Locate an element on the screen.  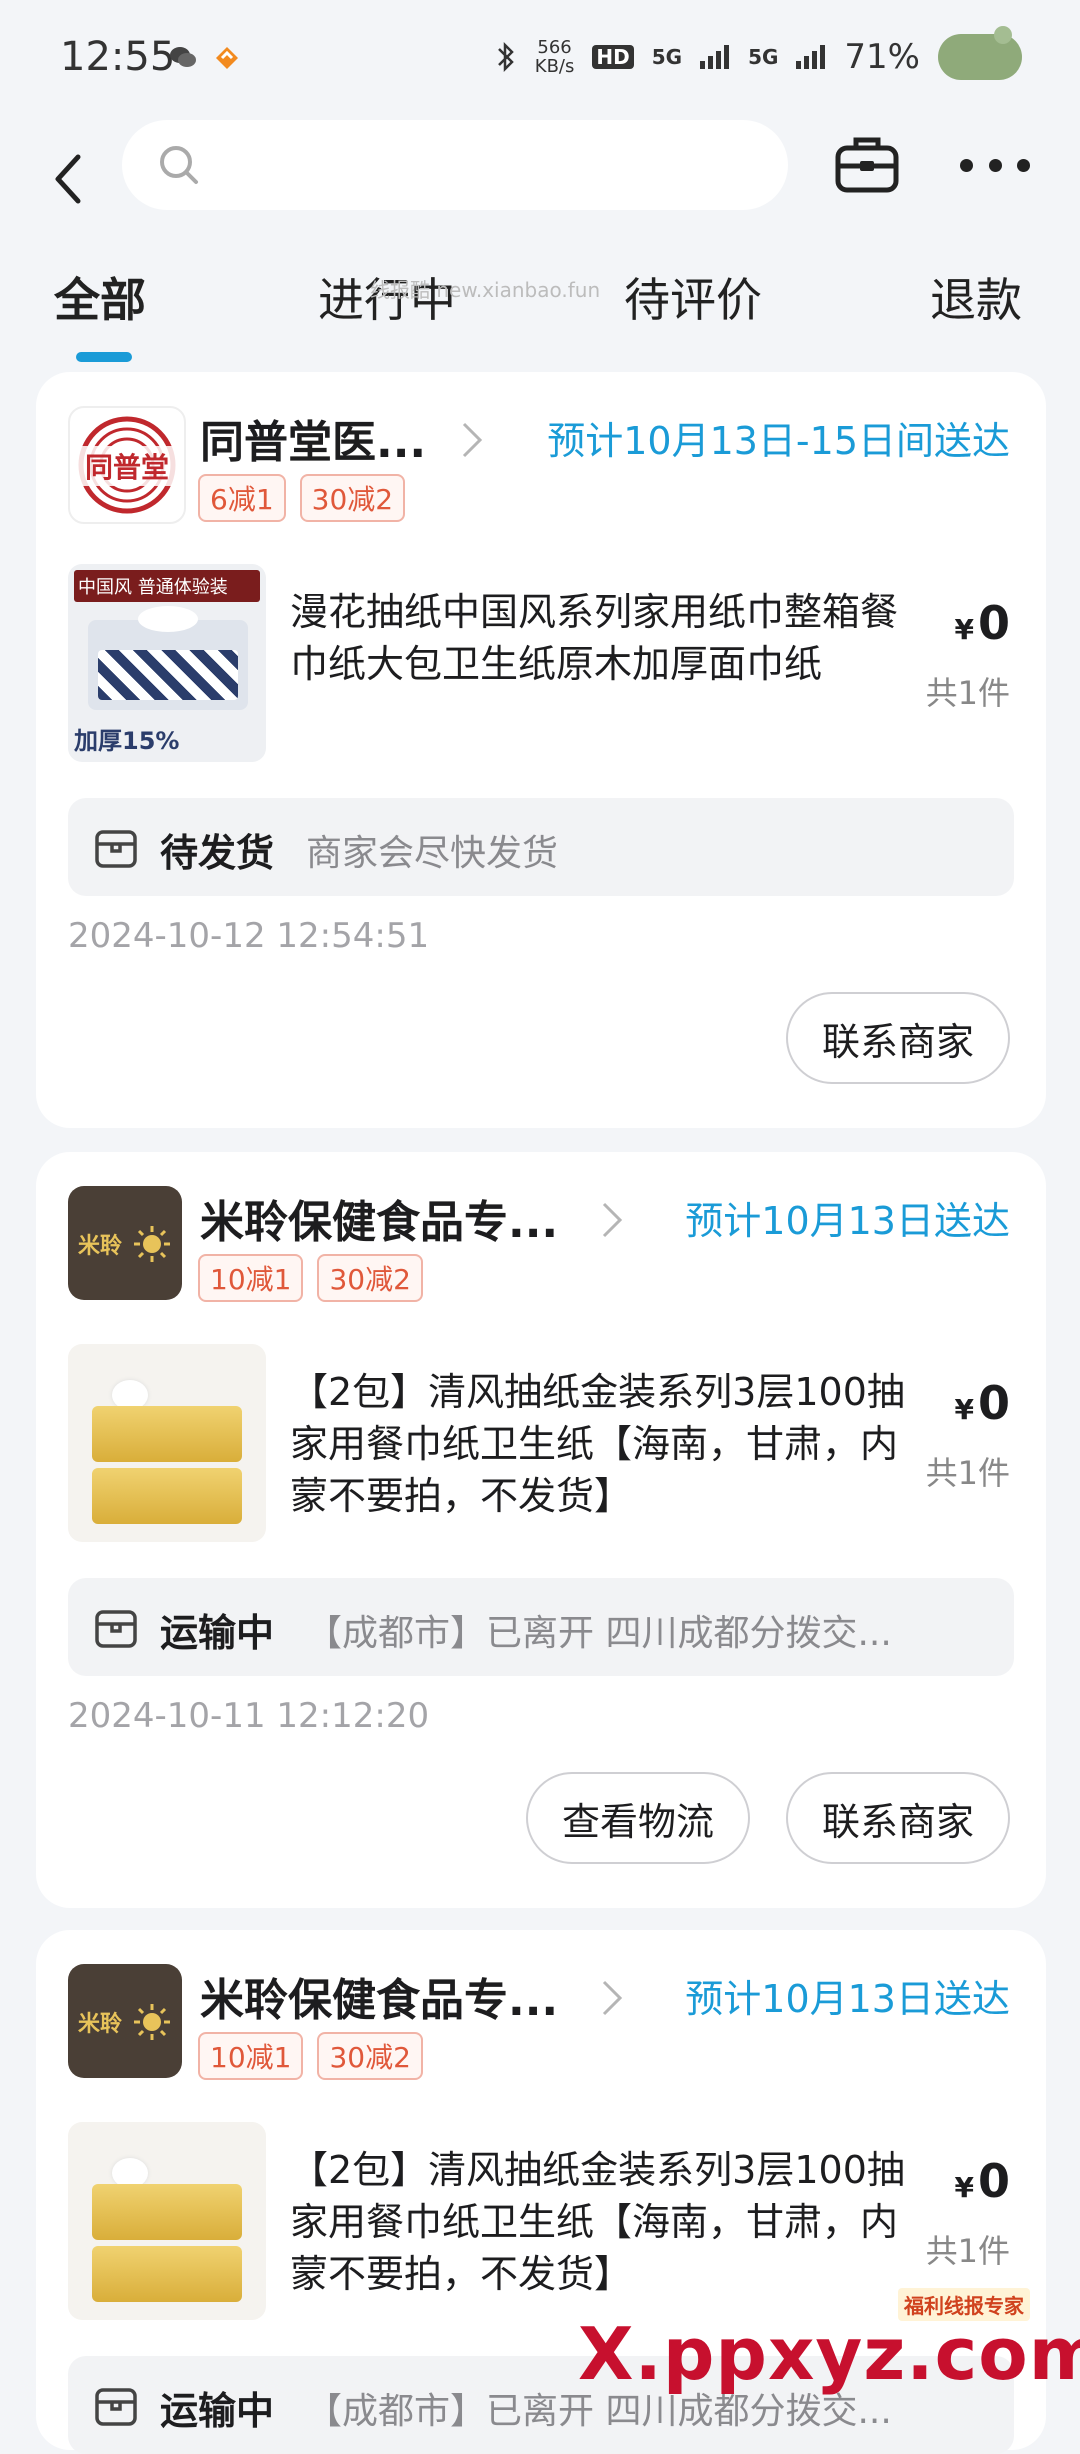
signal-5g-2: 5G is located at coordinates (763, 57).